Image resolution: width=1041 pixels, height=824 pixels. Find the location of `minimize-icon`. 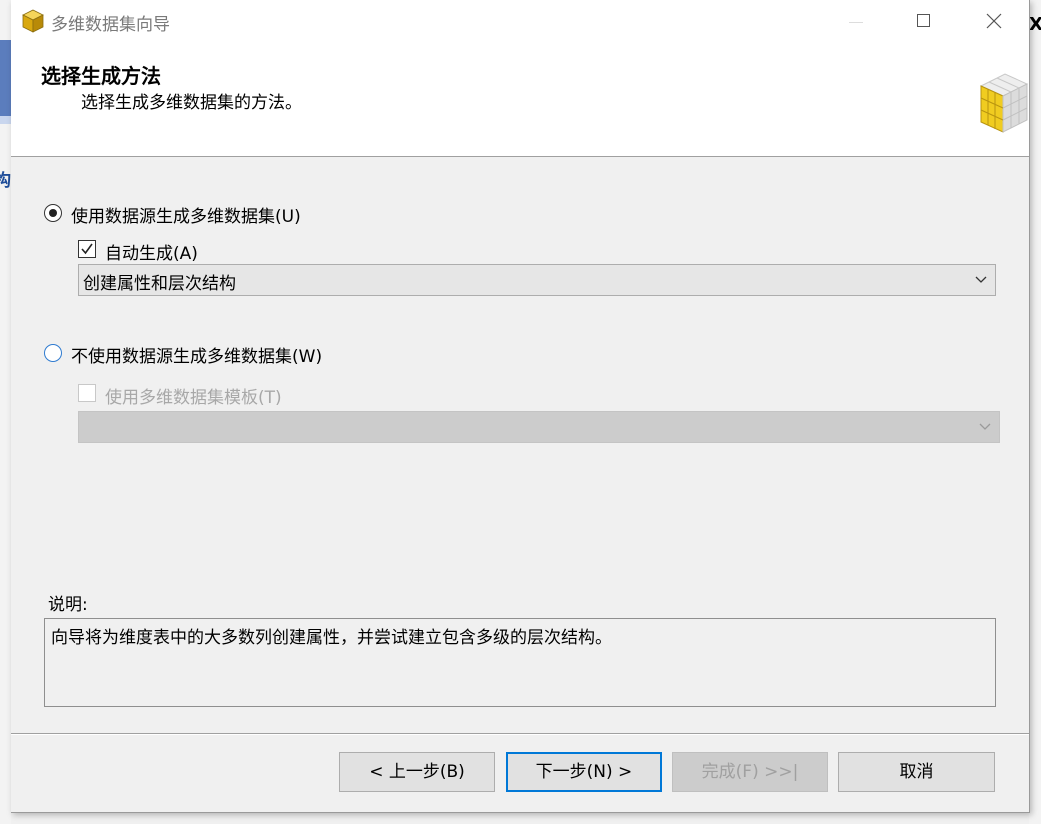

minimize-icon is located at coordinates (856, 22).